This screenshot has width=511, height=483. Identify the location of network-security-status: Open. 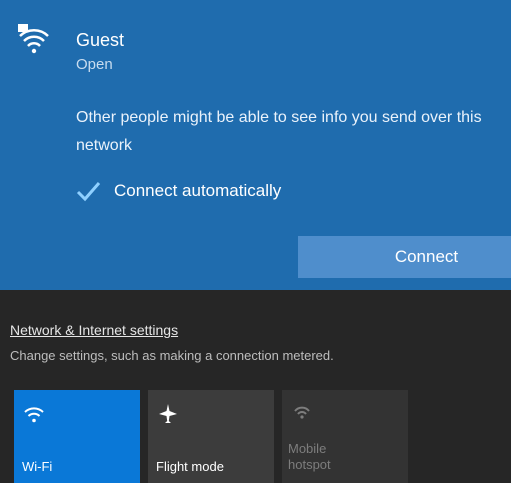
(94, 64).